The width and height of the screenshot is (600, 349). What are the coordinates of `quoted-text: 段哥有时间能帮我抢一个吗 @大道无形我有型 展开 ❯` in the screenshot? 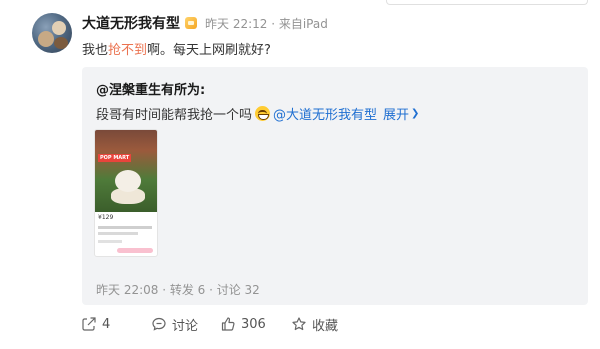 It's located at (257, 113).